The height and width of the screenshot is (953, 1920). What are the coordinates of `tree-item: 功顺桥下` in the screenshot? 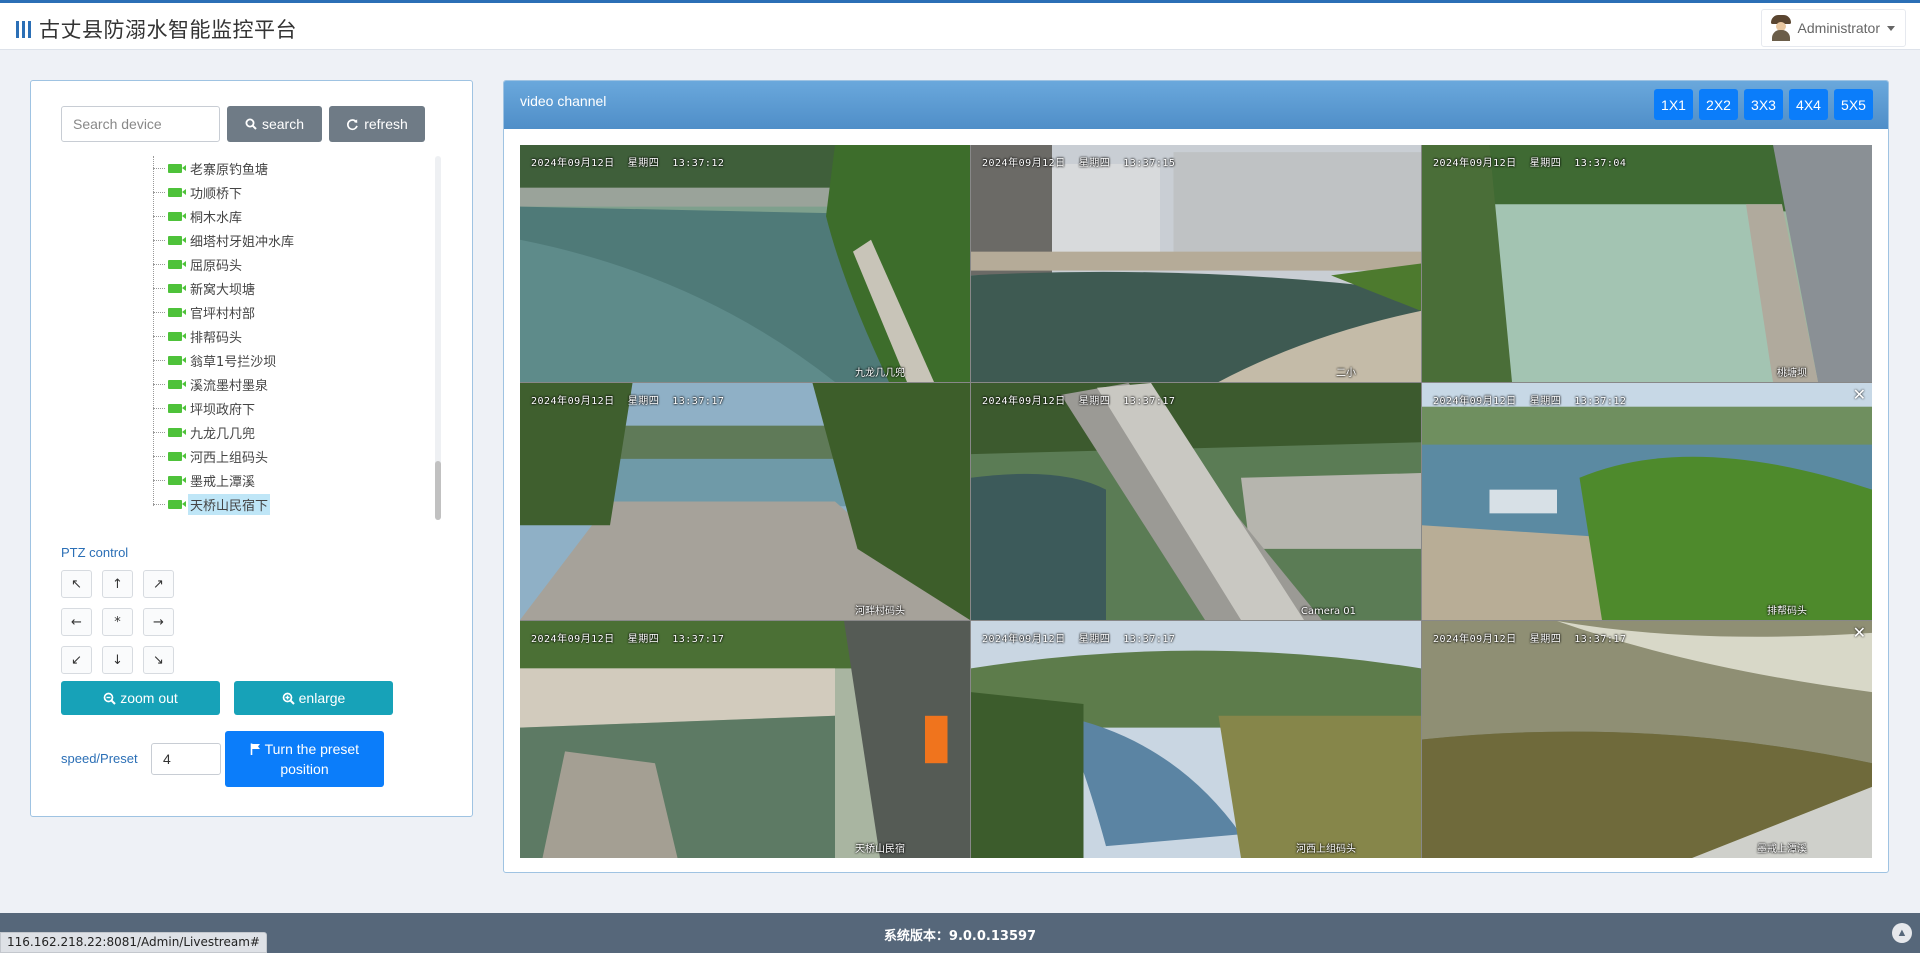 It's located at (198, 192).